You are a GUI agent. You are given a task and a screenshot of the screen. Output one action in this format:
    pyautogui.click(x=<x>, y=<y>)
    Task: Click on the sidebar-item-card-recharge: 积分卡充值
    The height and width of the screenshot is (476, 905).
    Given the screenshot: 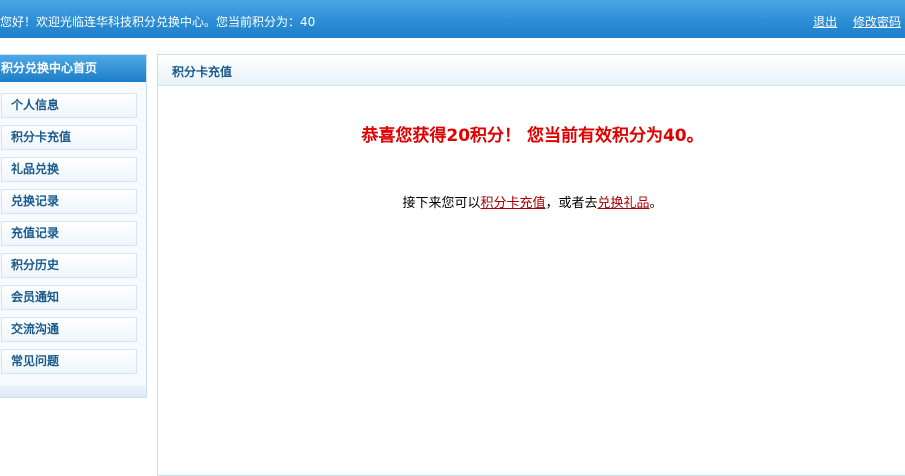 What is the action you would take?
    pyautogui.click(x=69, y=137)
    